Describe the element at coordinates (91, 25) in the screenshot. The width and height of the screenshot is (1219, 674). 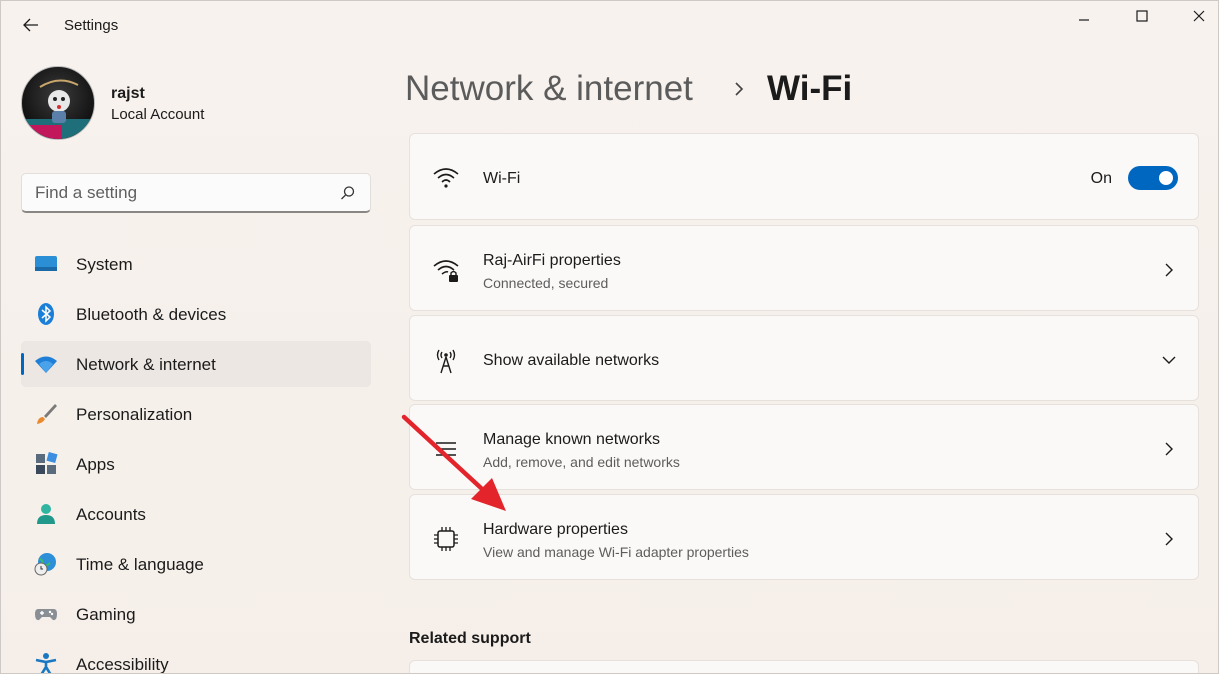
I see `app-title: Settings` at that location.